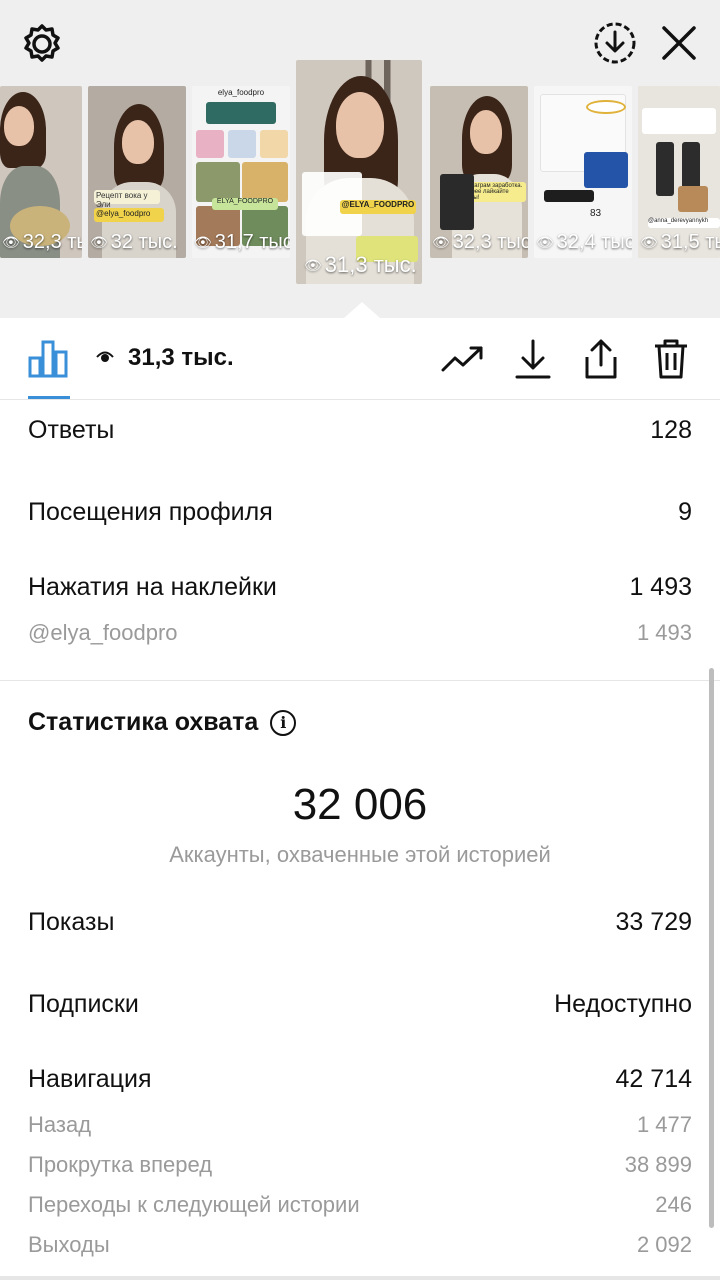  What do you see at coordinates (152, 587) in the screenshot?
I see `stat-label: Нажатия на наклейки` at bounding box center [152, 587].